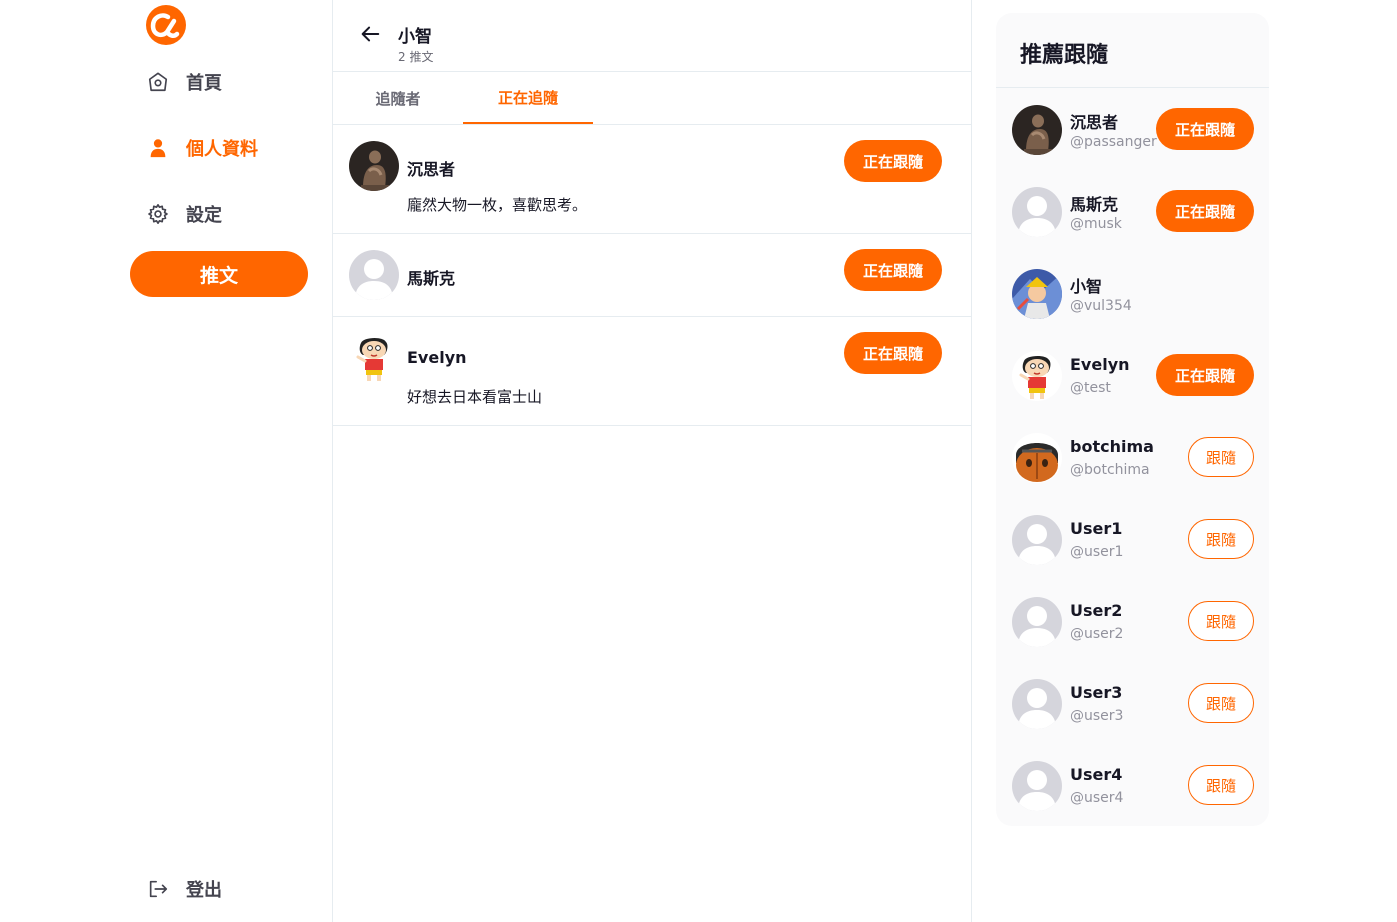 This screenshot has height=922, width=1397. Describe the element at coordinates (158, 82) in the screenshot. I see `home-icon` at that location.